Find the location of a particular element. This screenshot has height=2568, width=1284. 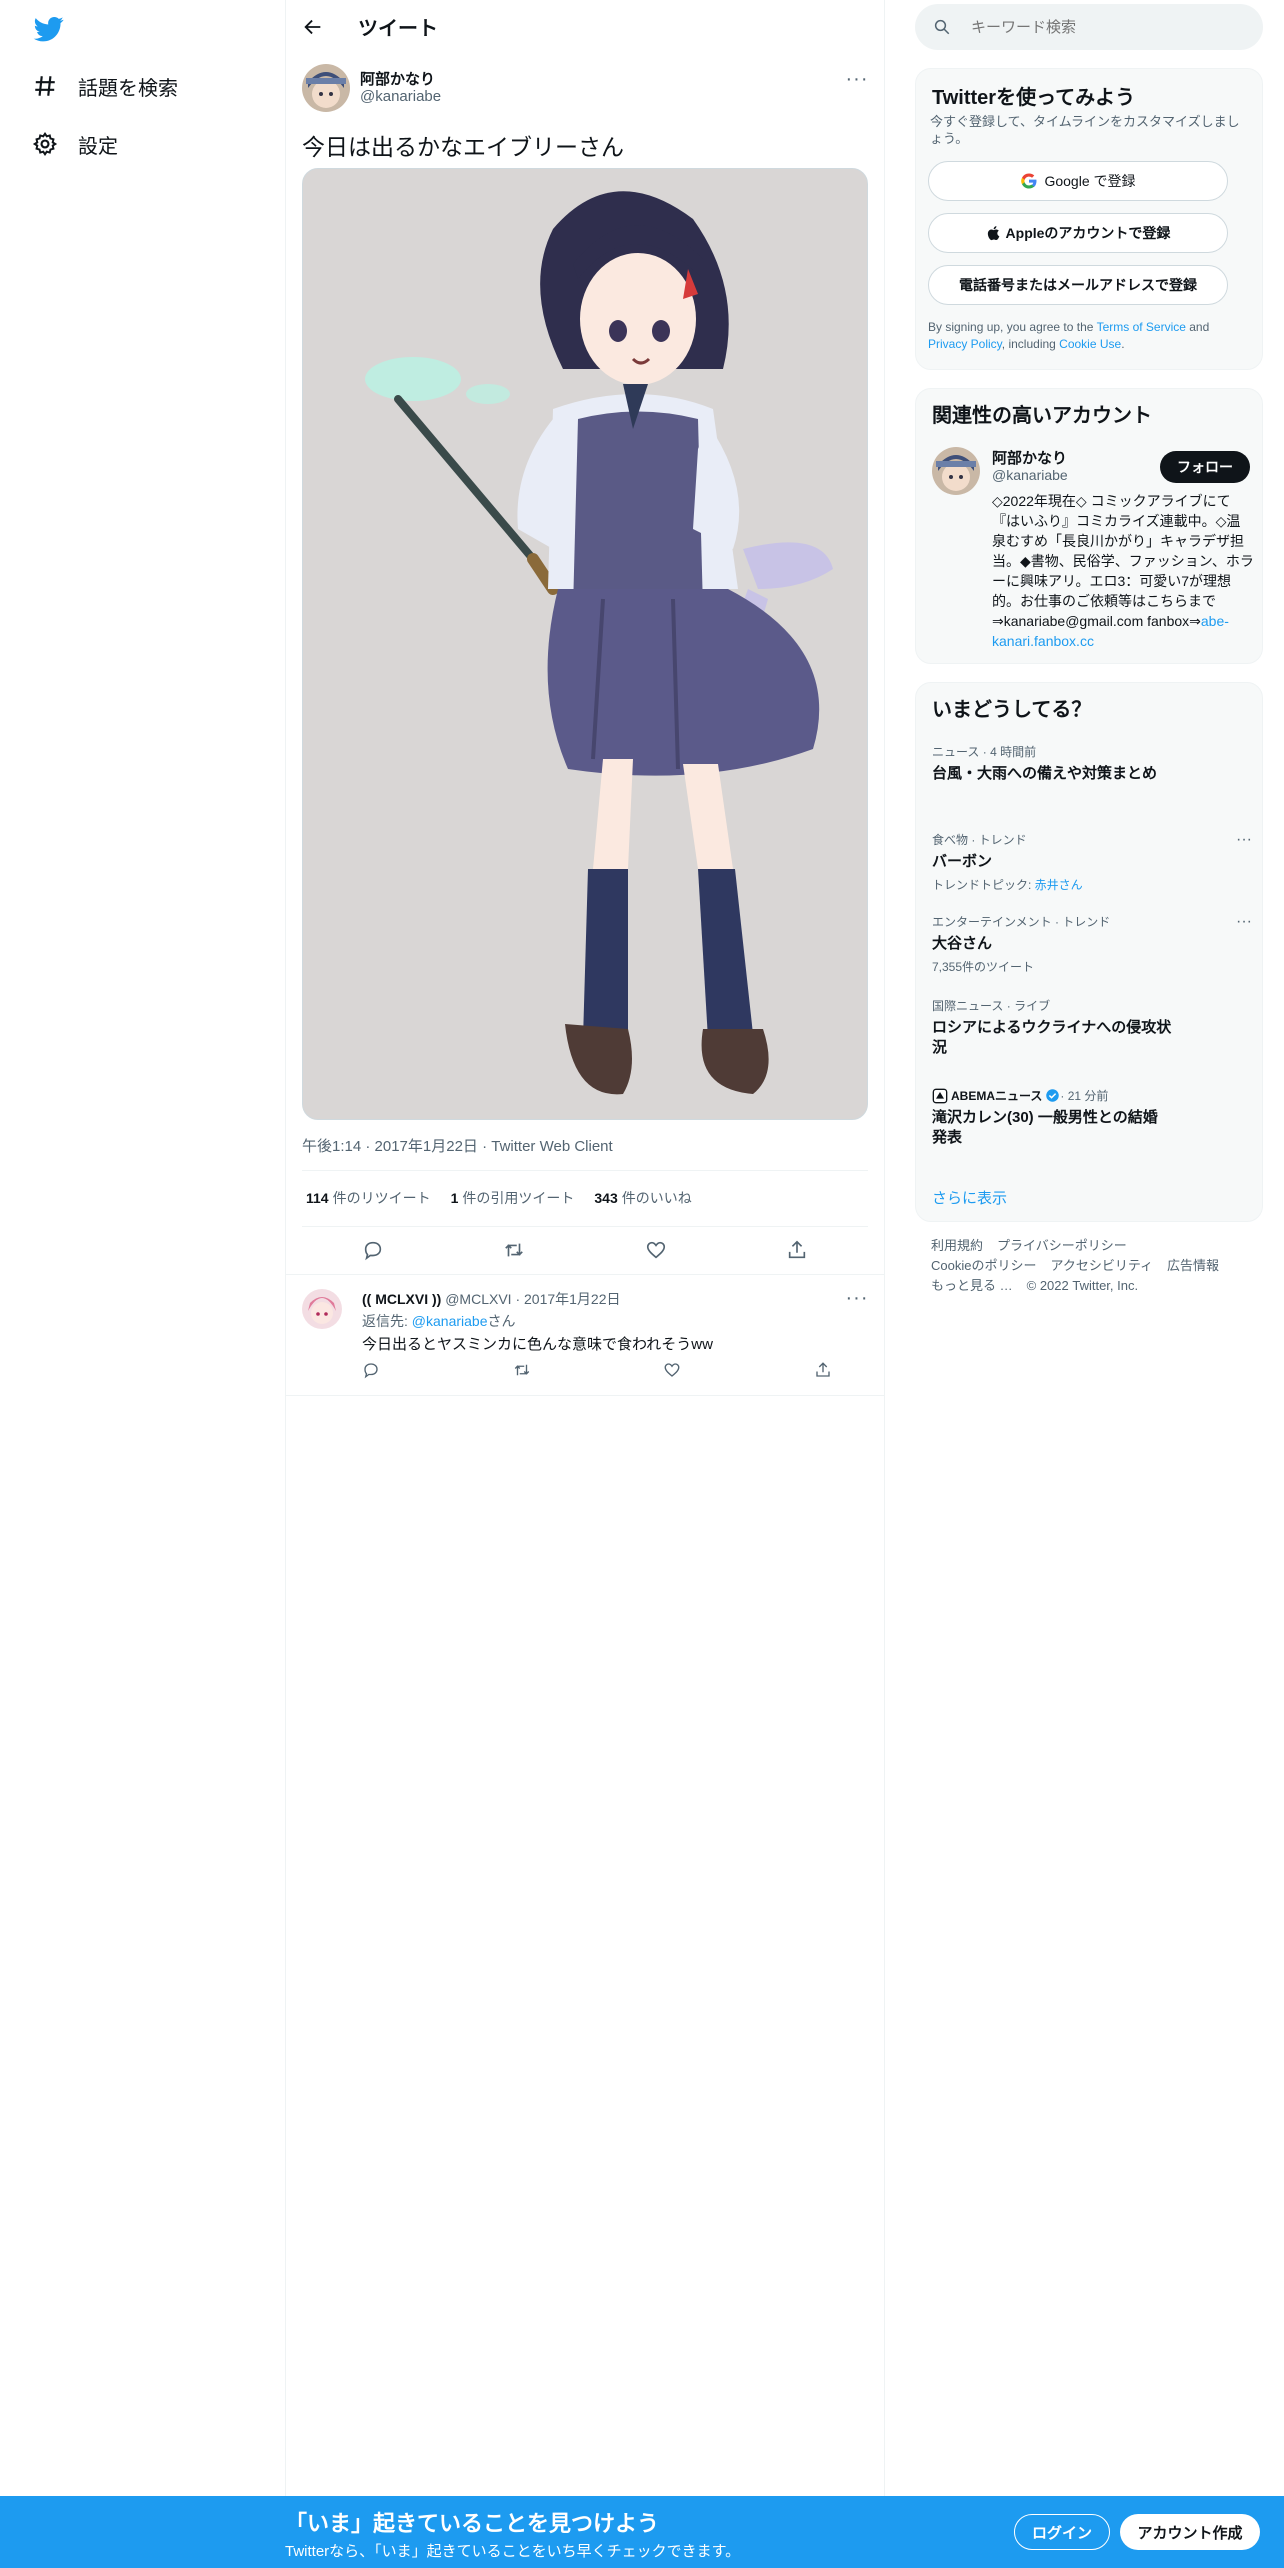

create-account-button: アカウント作成 is located at coordinates (1190, 2532).